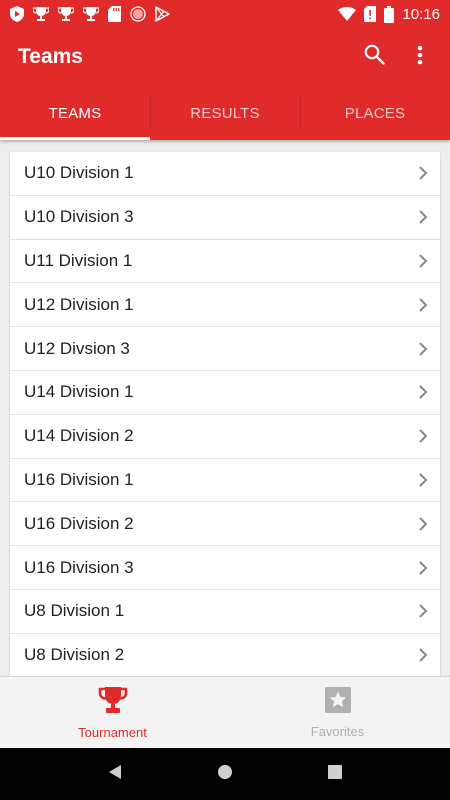 The width and height of the screenshot is (450, 800). Describe the element at coordinates (79, 436) in the screenshot. I see `list-item-label: U14 Division 2` at that location.